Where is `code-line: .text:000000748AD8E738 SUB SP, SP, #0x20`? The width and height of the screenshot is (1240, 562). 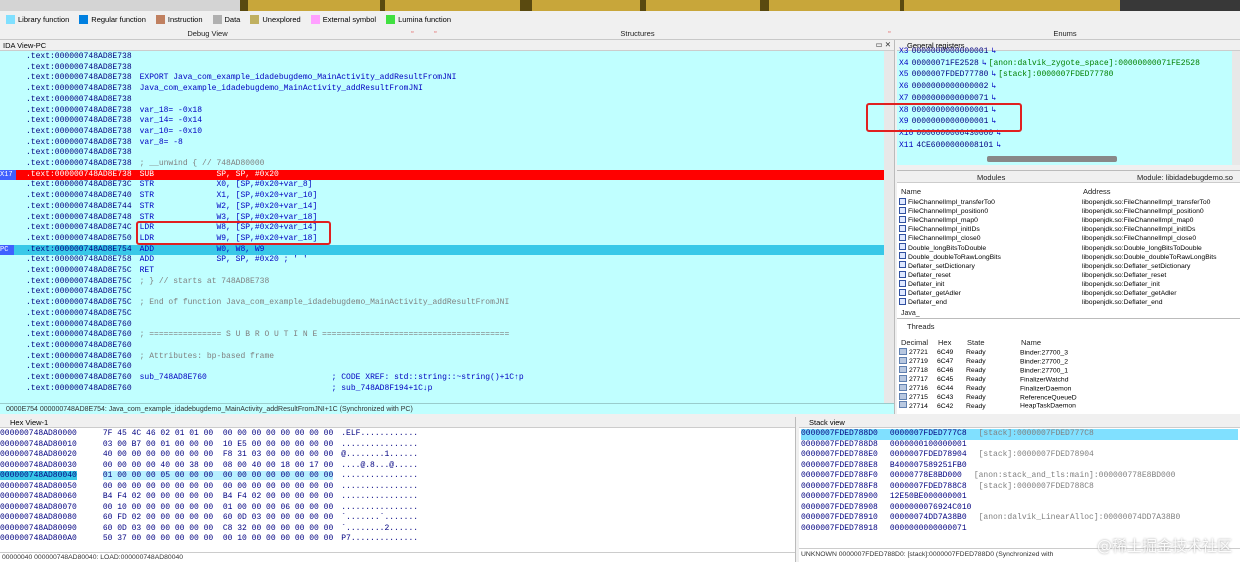
code-line: .text:000000748AD8E738 SUB SP, SP, #0x20 is located at coordinates (442, 175).